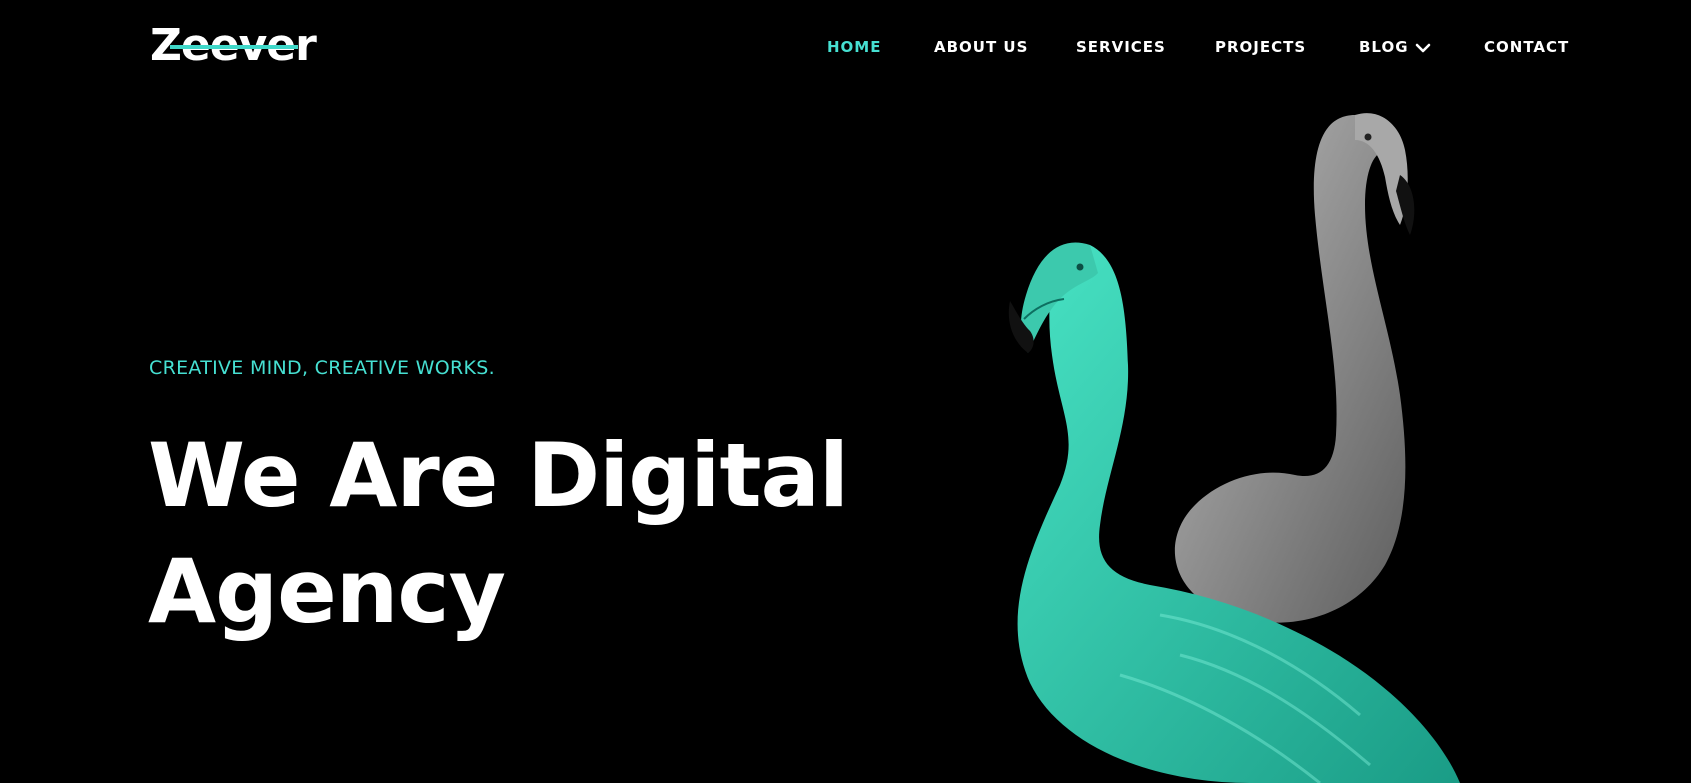  I want to click on hero-headline: We Are Digital Agency, so click(528, 534).